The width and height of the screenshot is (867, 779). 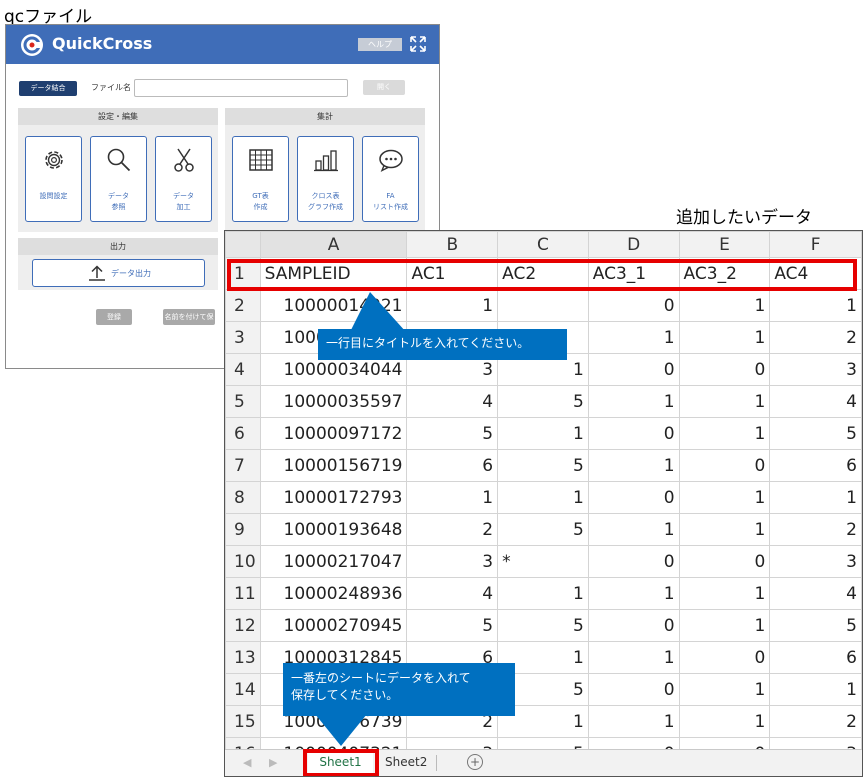 What do you see at coordinates (243, 689) in the screenshot?
I see `row-header: 14` at bounding box center [243, 689].